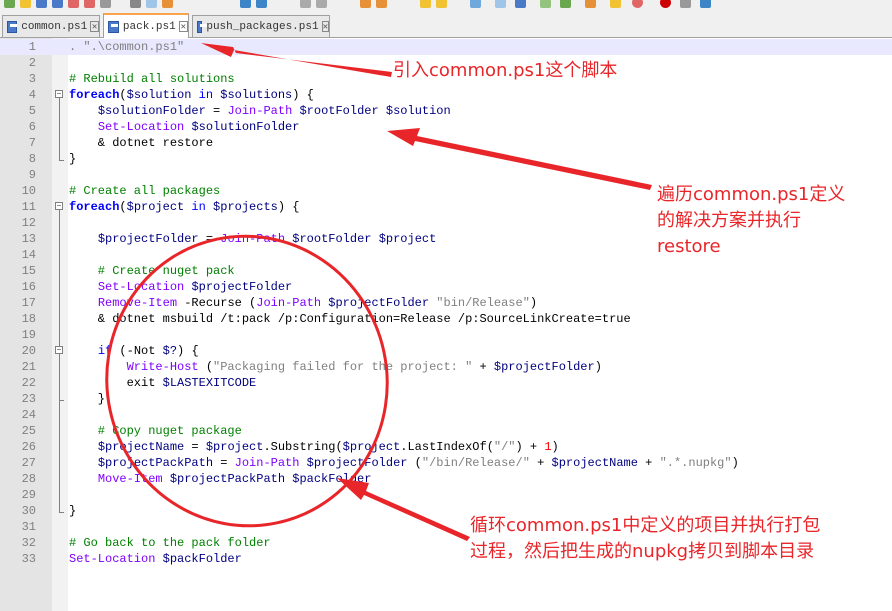 The width and height of the screenshot is (892, 611). Describe the element at coordinates (73, 4) in the screenshot. I see `close-icon` at that location.